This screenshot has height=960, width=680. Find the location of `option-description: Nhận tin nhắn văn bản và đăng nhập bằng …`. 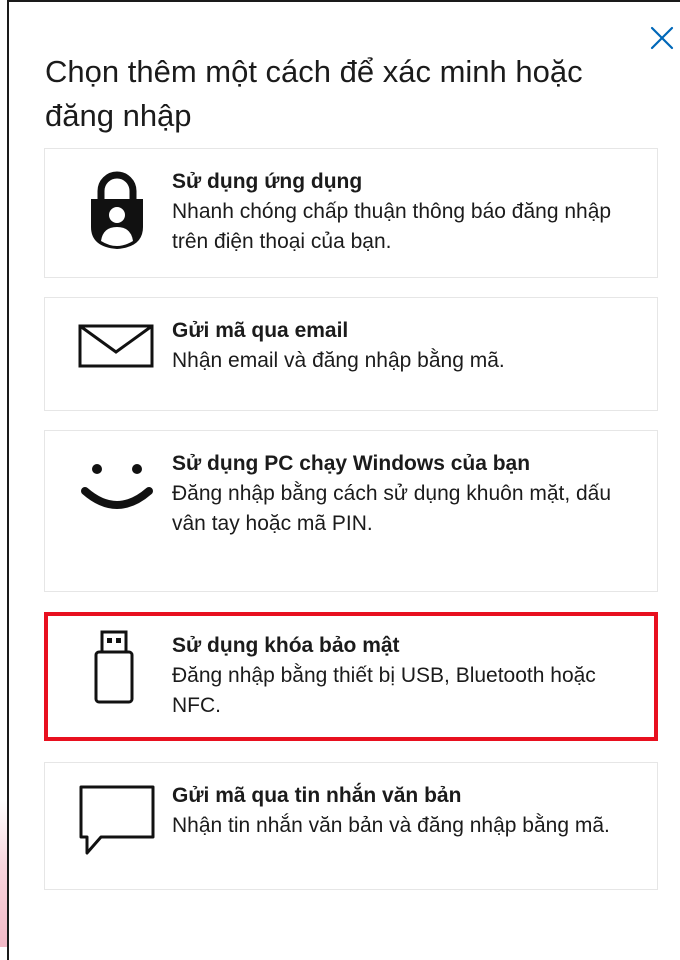

option-description: Nhận tin nhắn văn bản và đăng nhập bằng … is located at coordinates (391, 825).